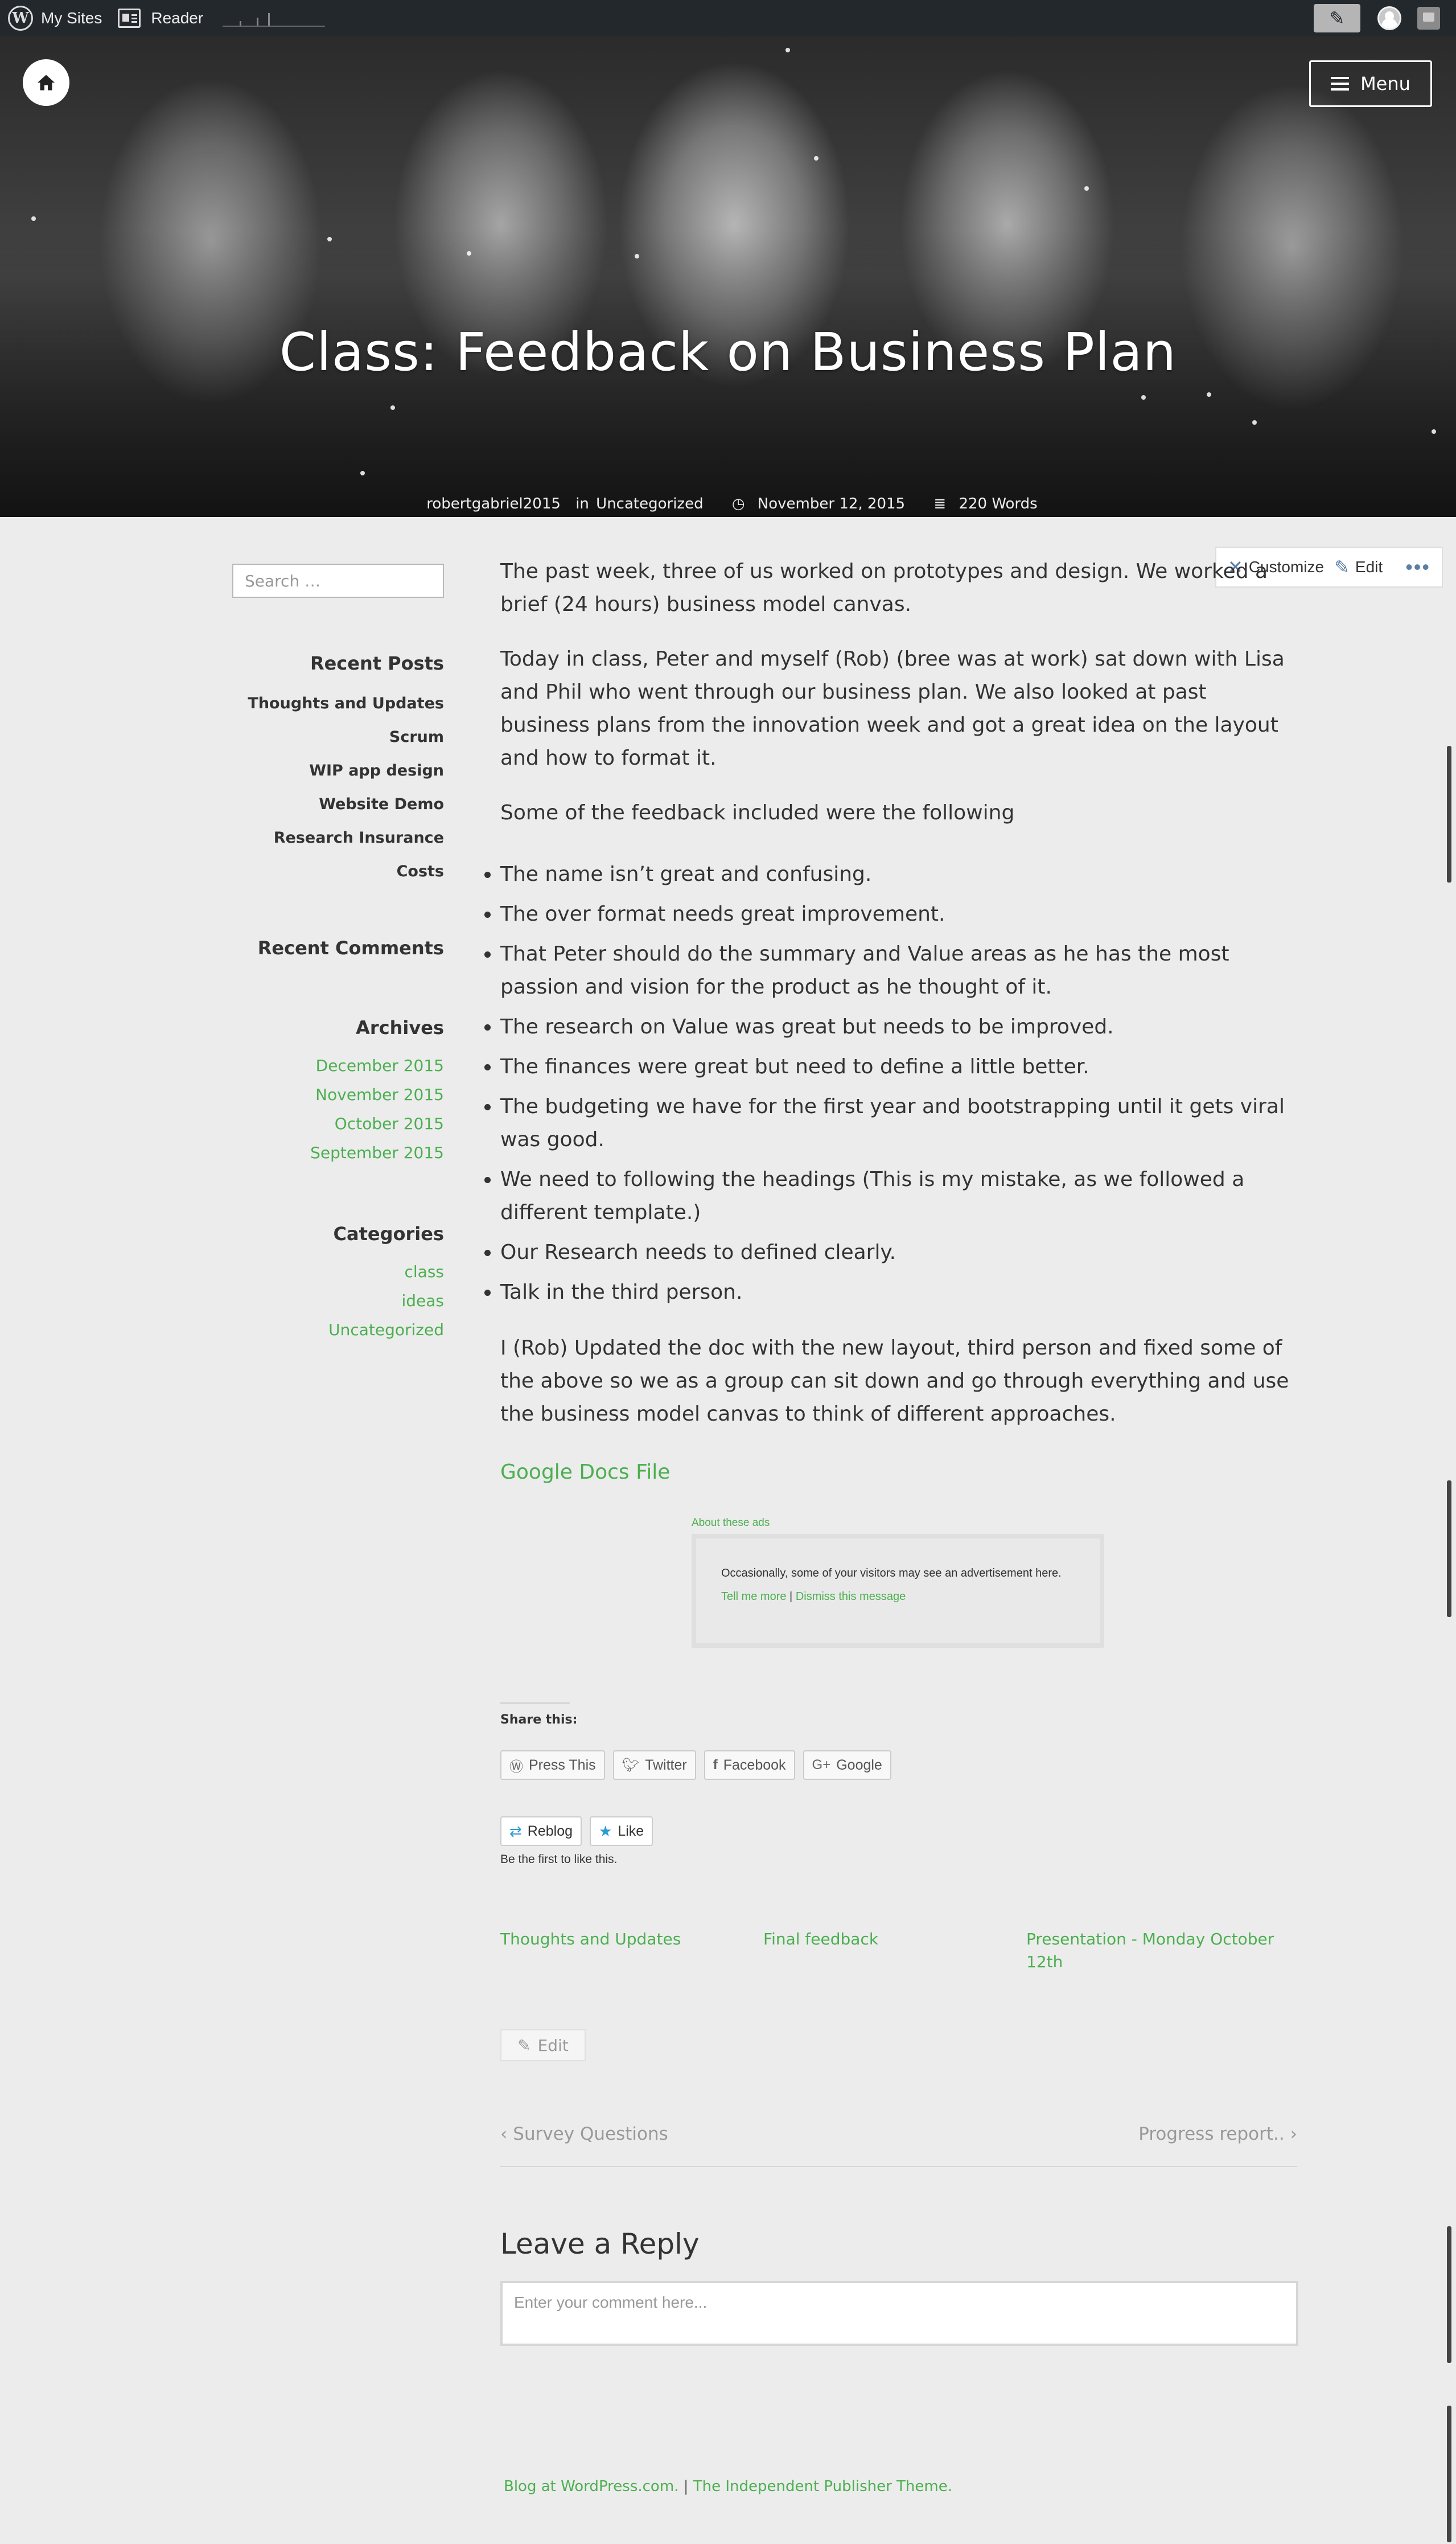 Image resolution: width=1456 pixels, height=2544 pixels. I want to click on write-icon: ✎, so click(1337, 18).